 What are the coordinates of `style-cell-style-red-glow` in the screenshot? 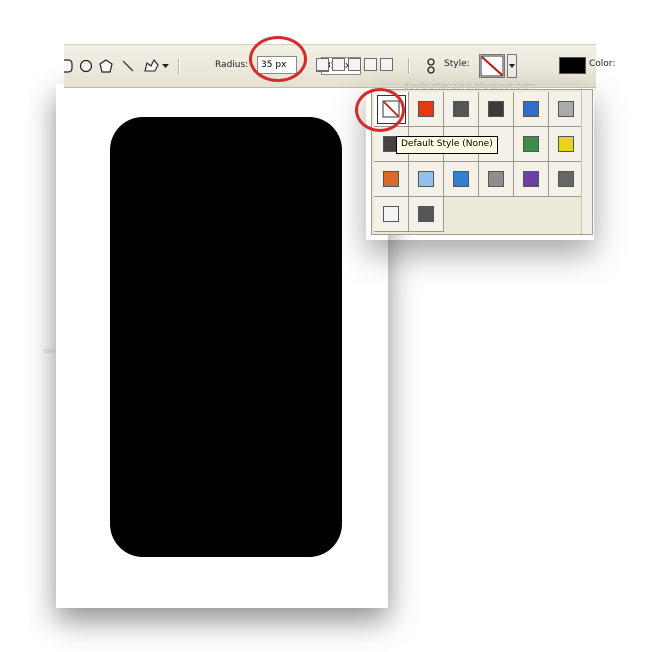 It's located at (426, 109).